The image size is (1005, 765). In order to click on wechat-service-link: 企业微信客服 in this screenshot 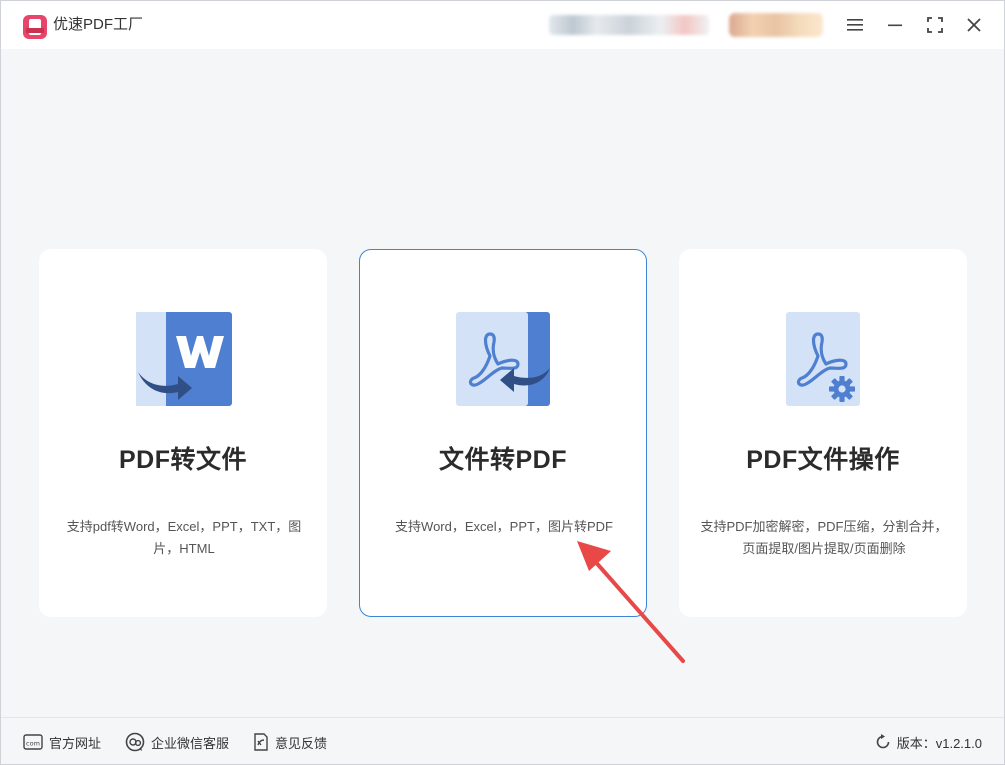, I will do `click(177, 742)`.